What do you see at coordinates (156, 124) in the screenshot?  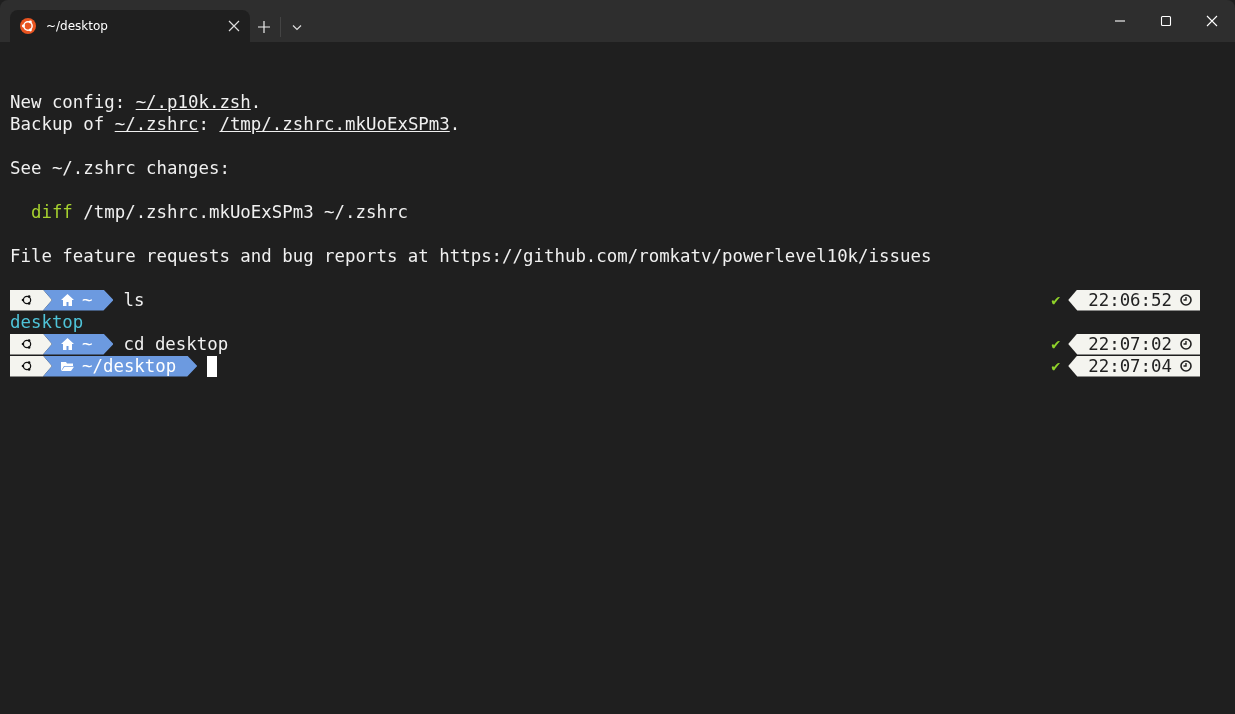 I see `path-link: ~/.zshrc` at bounding box center [156, 124].